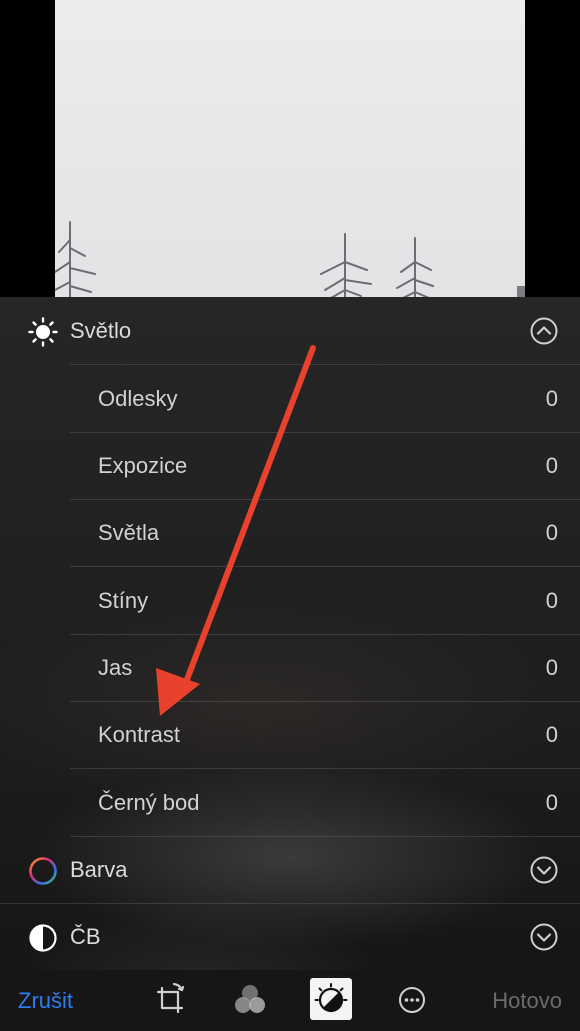 The image size is (580, 1031). I want to click on adjust-dial-button, so click(331, 999).